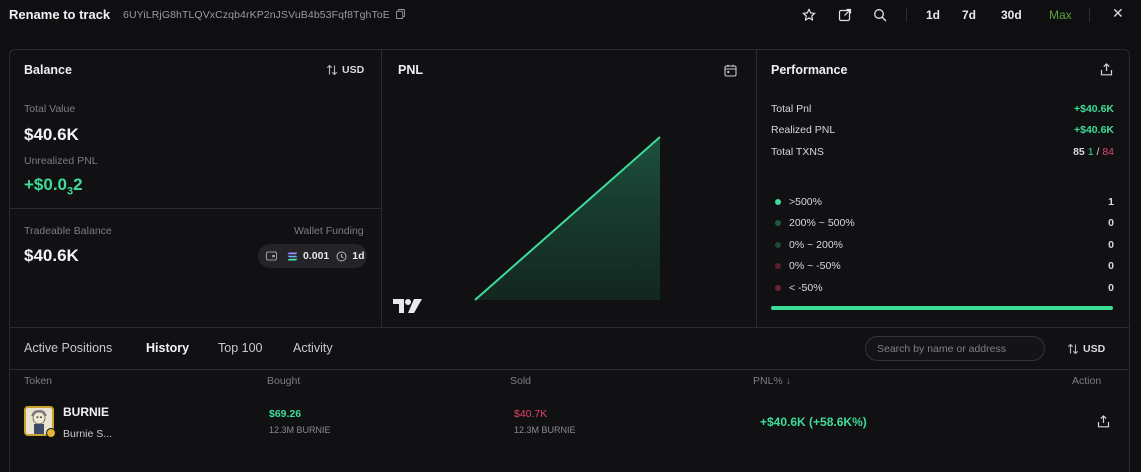  What do you see at coordinates (1094, 130) in the screenshot?
I see `realized-pnl-value: +$40.6K` at bounding box center [1094, 130].